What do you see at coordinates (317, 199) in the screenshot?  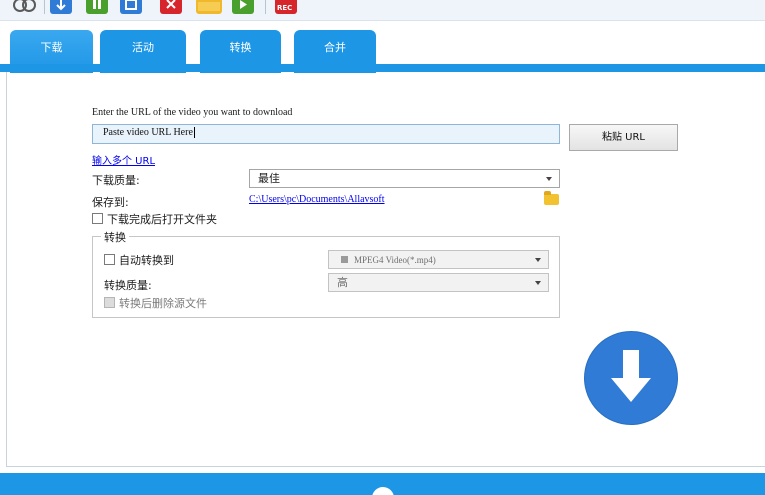 I see `save-path-link: C:\Users\pc\Documents\Allavsoft` at bounding box center [317, 199].